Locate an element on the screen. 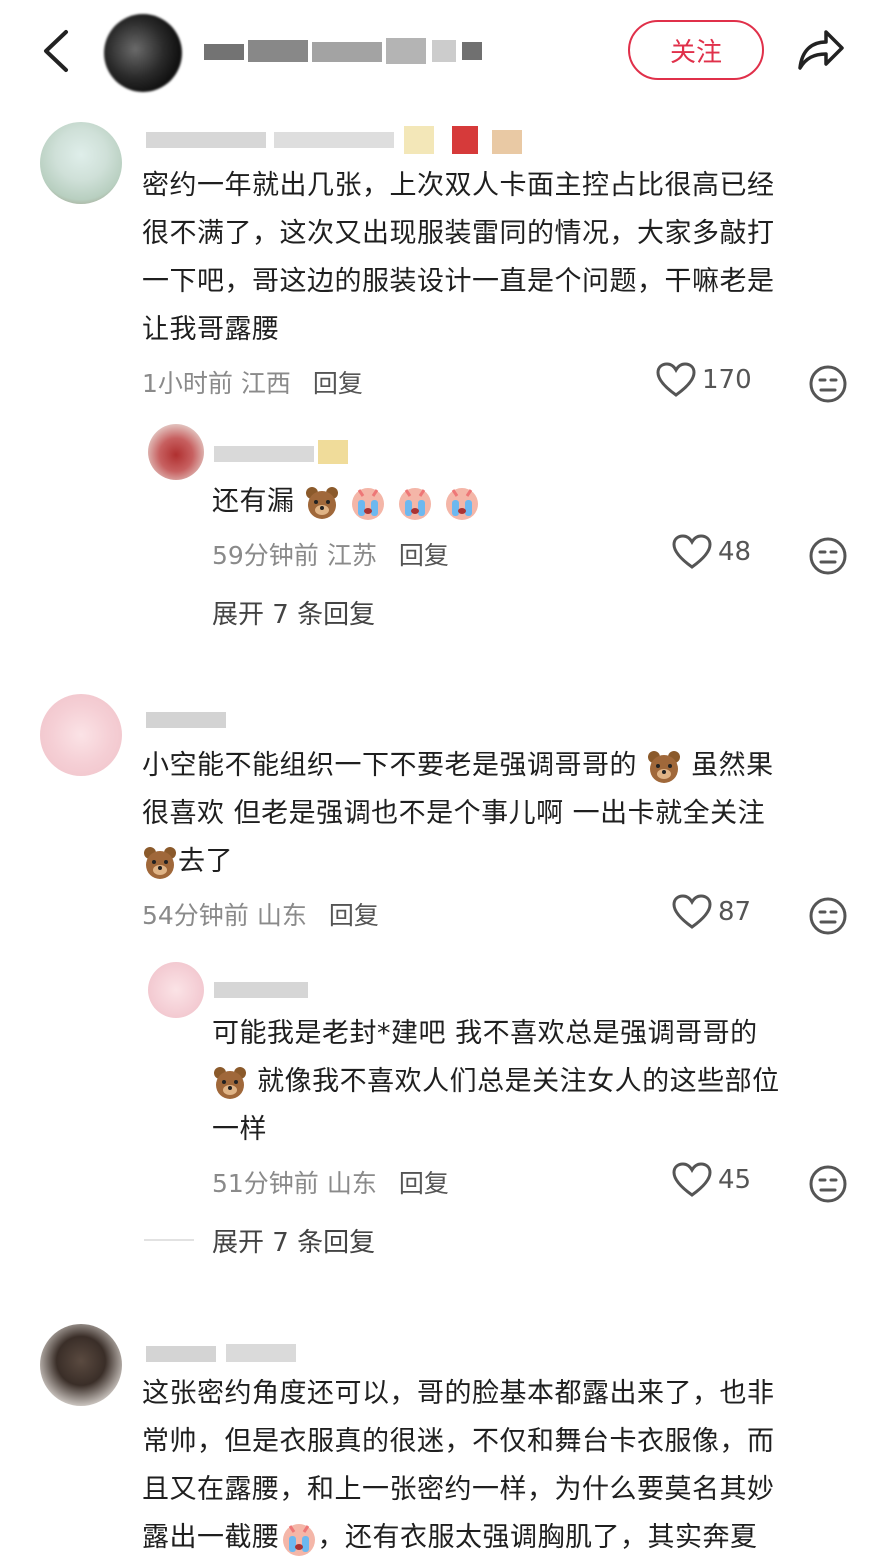  reply-location: 江苏 is located at coordinates (351, 555).